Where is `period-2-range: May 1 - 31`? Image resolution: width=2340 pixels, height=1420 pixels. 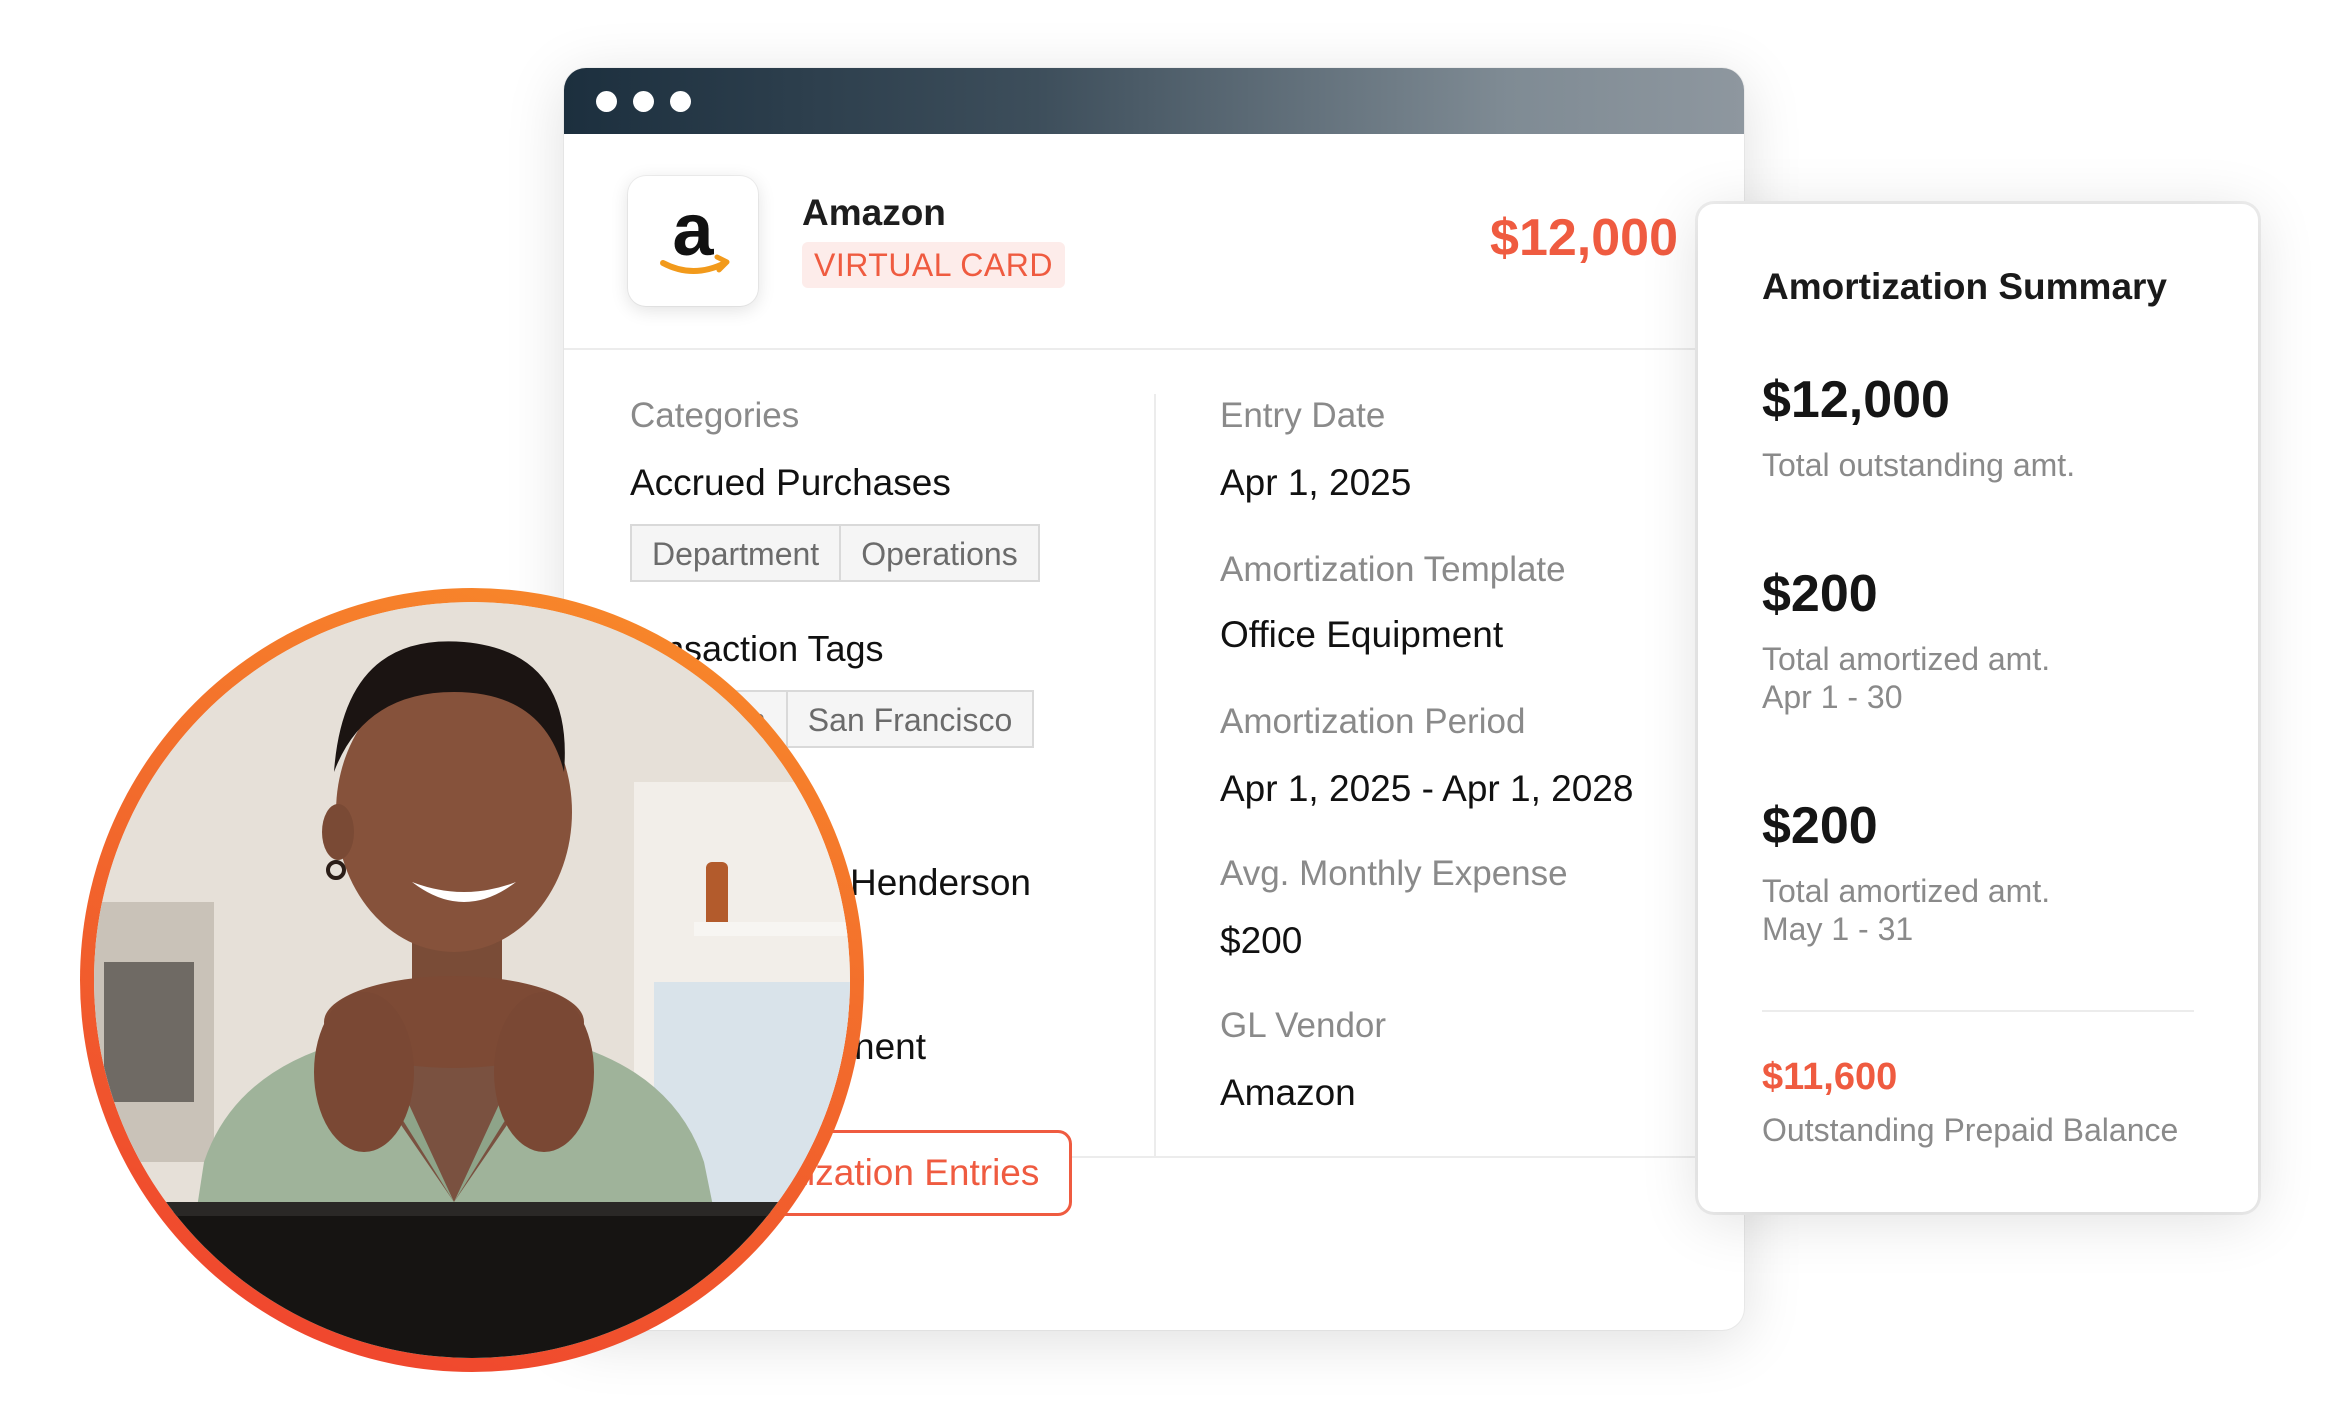 period-2-range: May 1 - 31 is located at coordinates (1838, 929).